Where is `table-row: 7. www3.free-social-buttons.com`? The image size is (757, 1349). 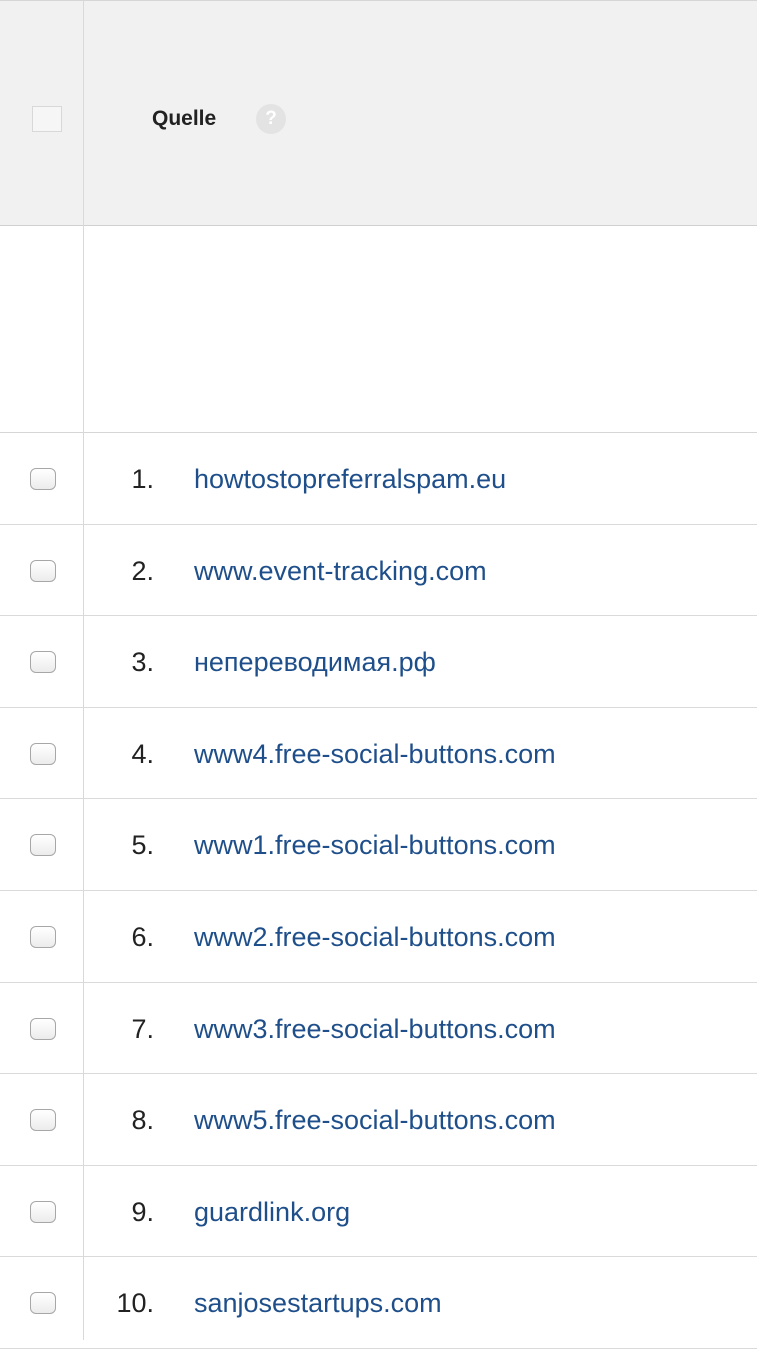 table-row: 7. www3.free-social-buttons.com is located at coordinates (378, 1029).